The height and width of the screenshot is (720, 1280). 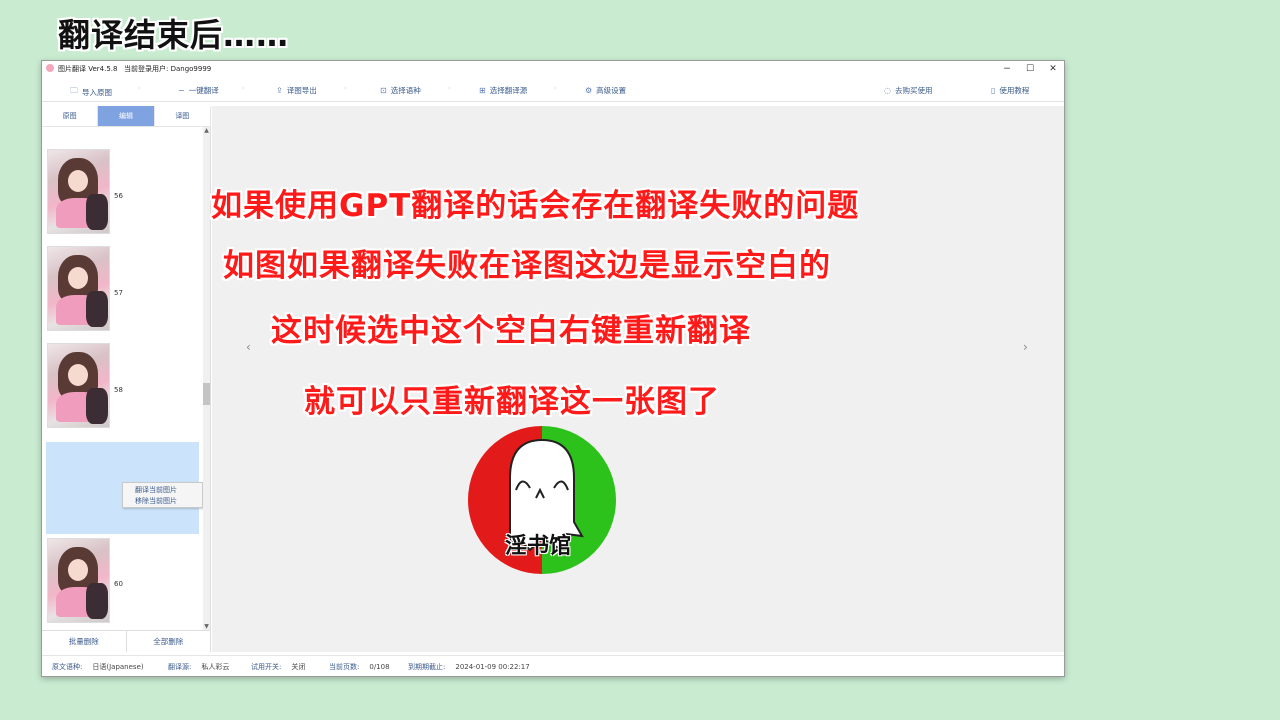 I want to click on help-icon: ▯, so click(x=993, y=90).